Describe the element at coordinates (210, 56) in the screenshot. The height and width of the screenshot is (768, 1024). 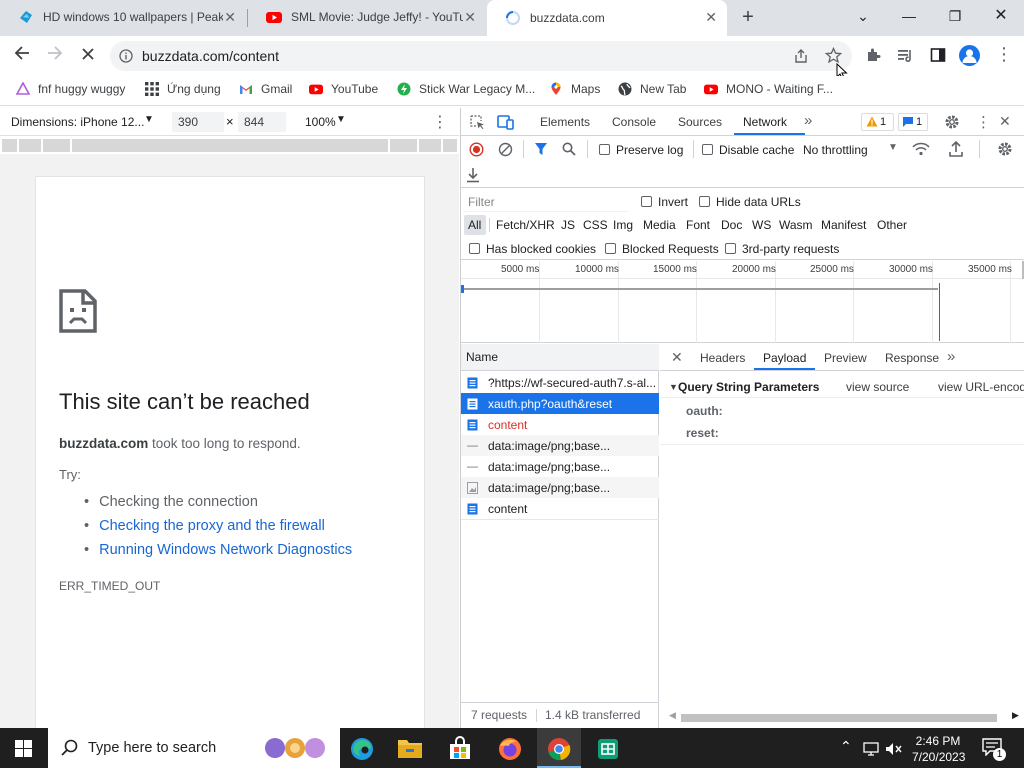
I see `url-text: buzzdata.com/content` at that location.